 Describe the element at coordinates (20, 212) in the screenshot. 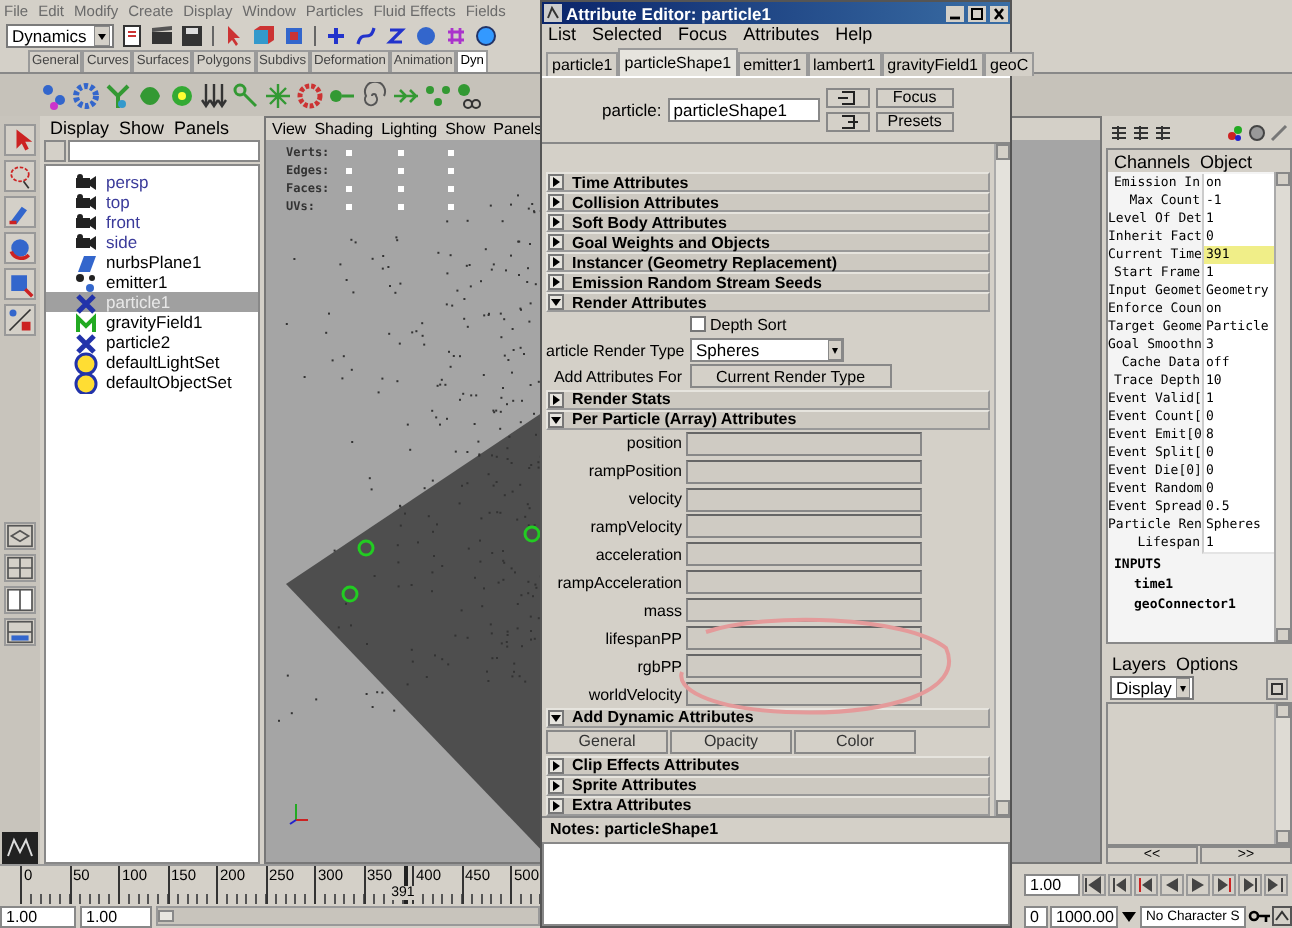

I see `brush-icon` at that location.